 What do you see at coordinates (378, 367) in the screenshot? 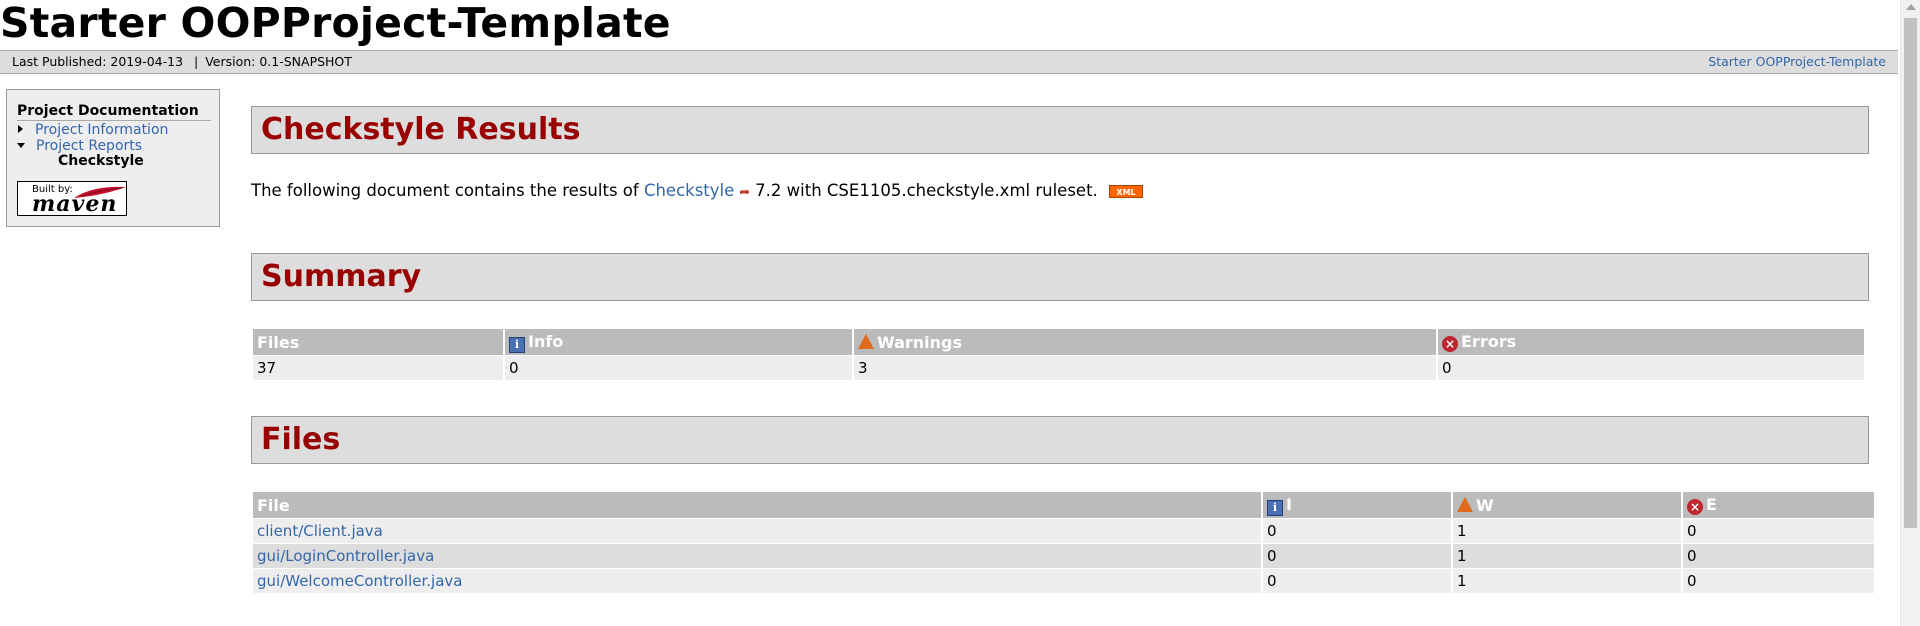
I see `summary-files-count: 37` at bounding box center [378, 367].